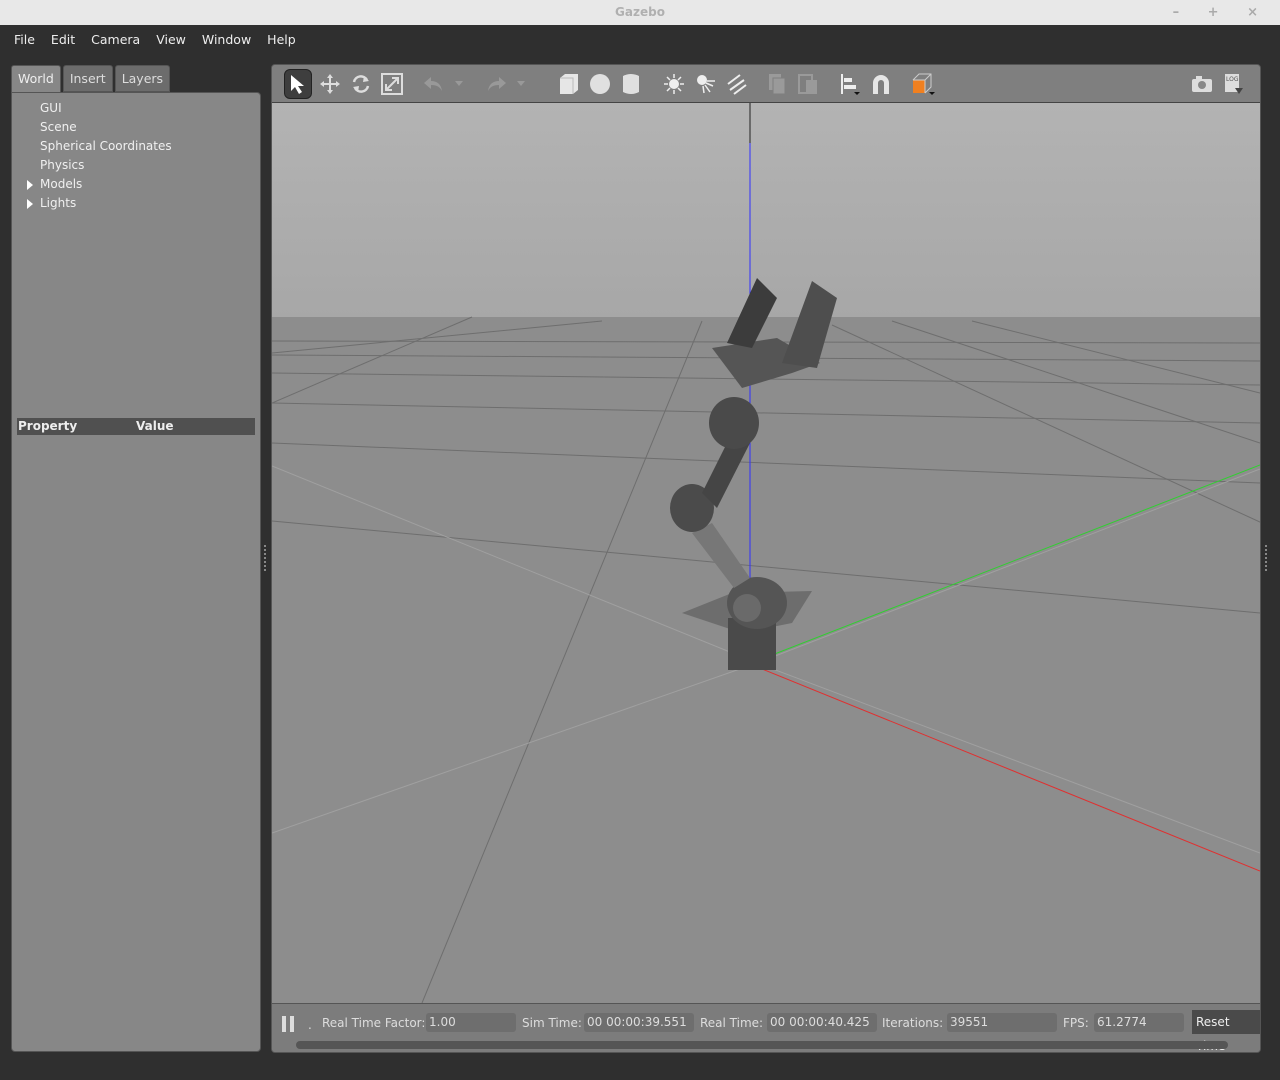 Image resolution: width=1280 pixels, height=1080 pixels. I want to click on tree-label: Models, so click(61, 184).